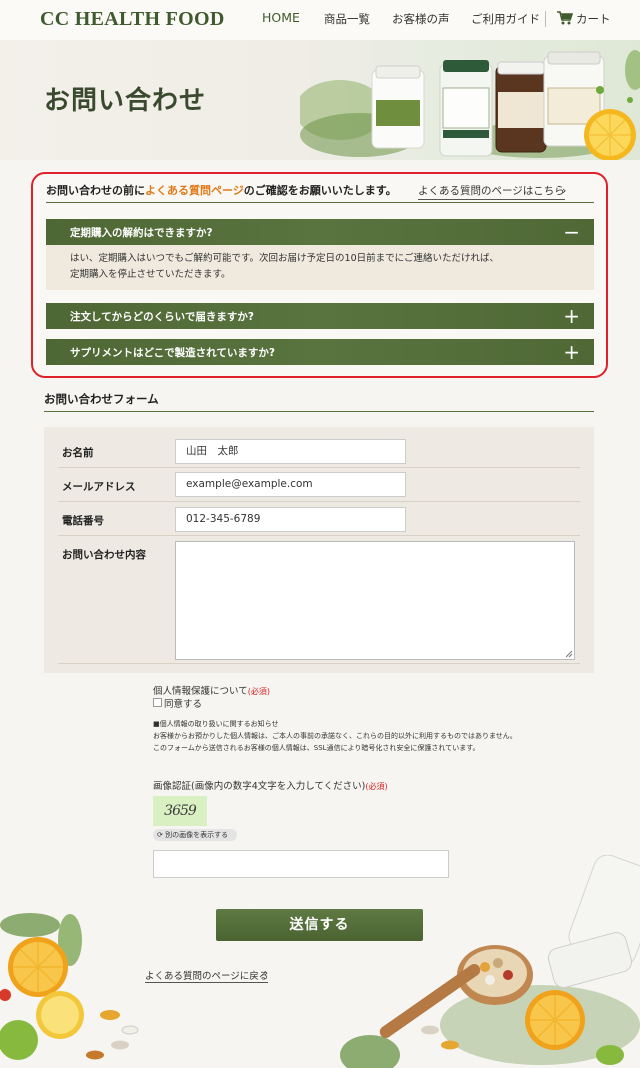 The height and width of the screenshot is (1068, 640). I want to click on decorative-supplements-image, so click(490, 961).